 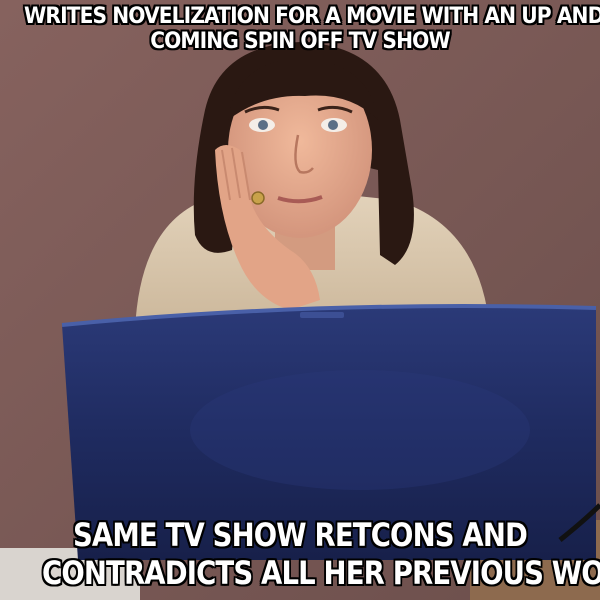 I want to click on laptop-logo, so click(x=322, y=315).